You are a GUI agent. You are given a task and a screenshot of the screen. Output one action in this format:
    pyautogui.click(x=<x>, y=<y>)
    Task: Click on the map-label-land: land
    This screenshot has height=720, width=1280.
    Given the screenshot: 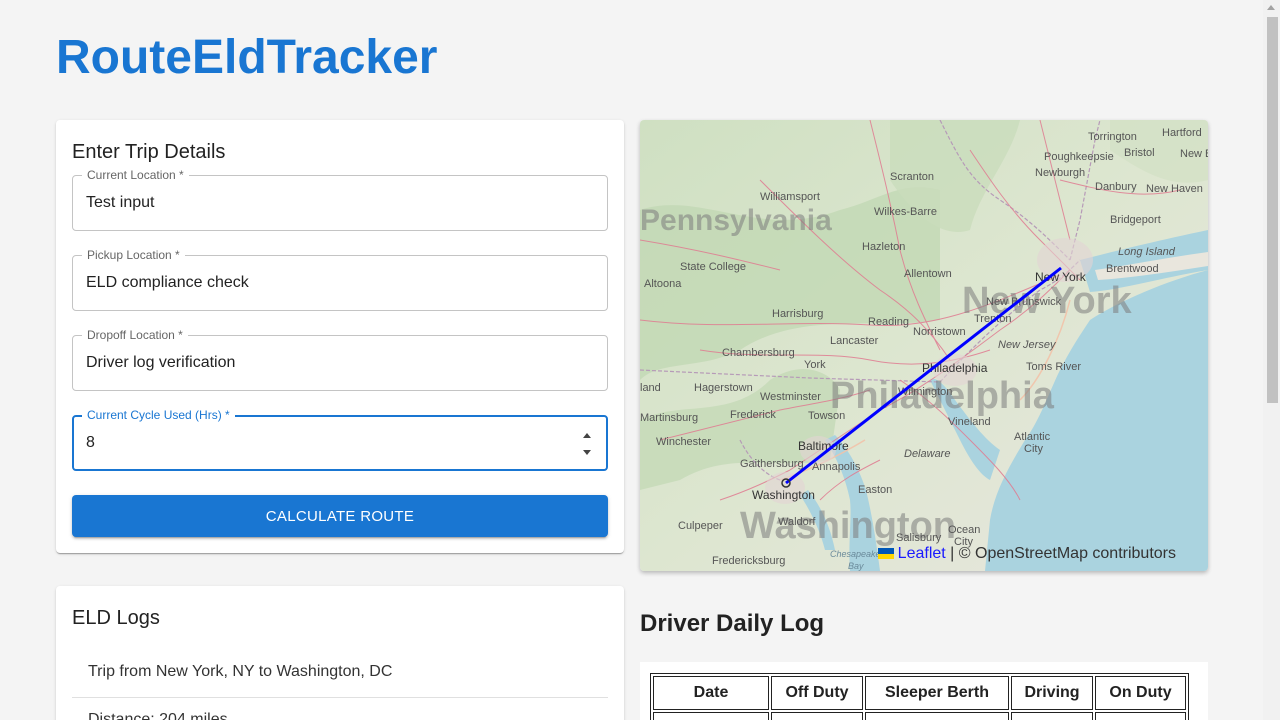 What is the action you would take?
    pyautogui.click(x=650, y=388)
    